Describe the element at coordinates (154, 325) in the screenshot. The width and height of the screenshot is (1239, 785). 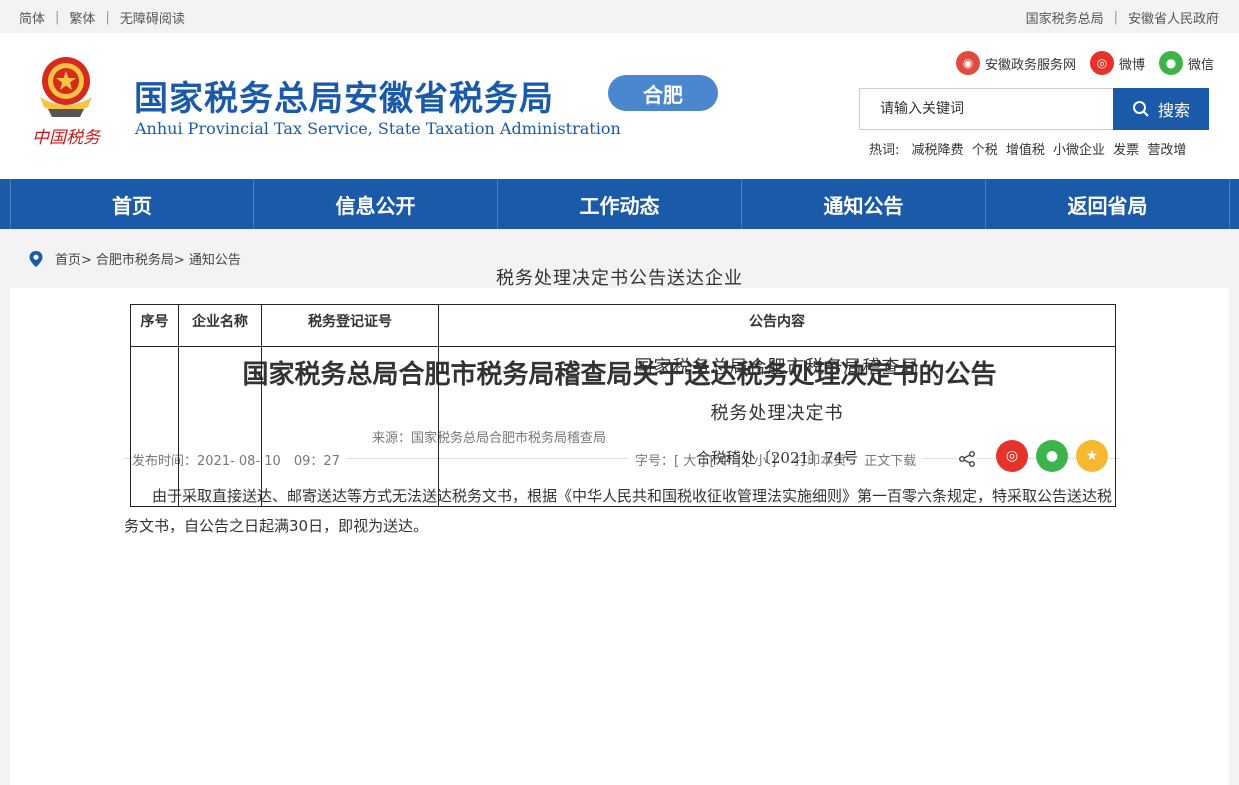
I see `col-index: 序号` at that location.